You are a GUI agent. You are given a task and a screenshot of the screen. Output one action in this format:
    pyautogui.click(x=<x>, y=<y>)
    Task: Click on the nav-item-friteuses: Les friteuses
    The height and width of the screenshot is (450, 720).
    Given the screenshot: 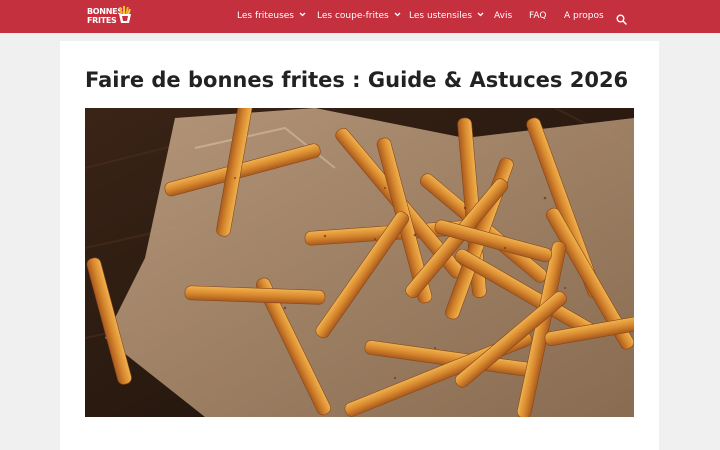 What is the action you would take?
    pyautogui.click(x=271, y=17)
    